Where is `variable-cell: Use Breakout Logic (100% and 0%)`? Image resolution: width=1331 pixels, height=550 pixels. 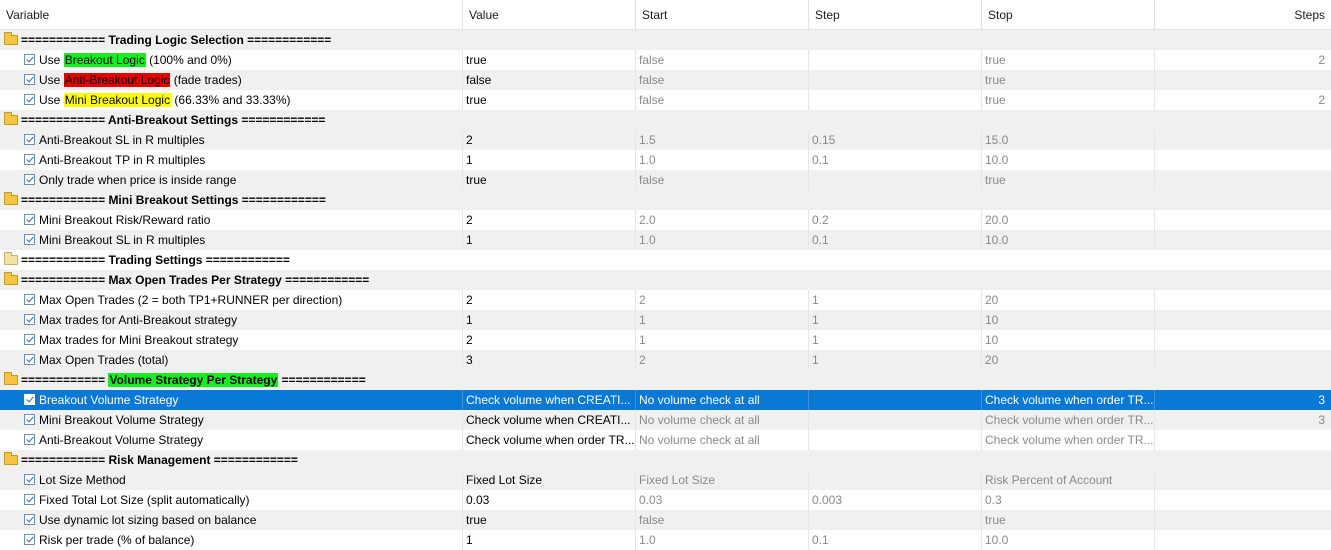 variable-cell: Use Breakout Logic (100% and 0%) is located at coordinates (231, 60).